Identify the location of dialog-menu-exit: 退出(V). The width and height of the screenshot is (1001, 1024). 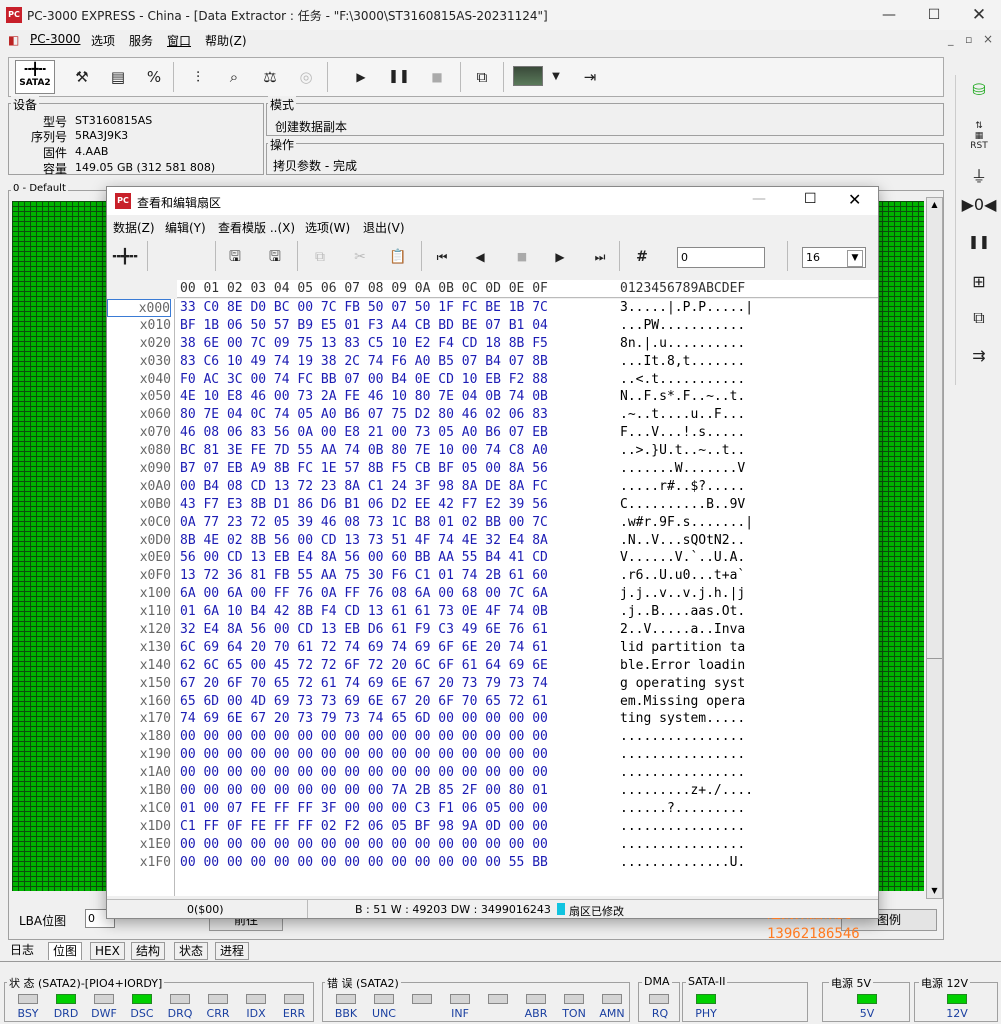
(384, 227).